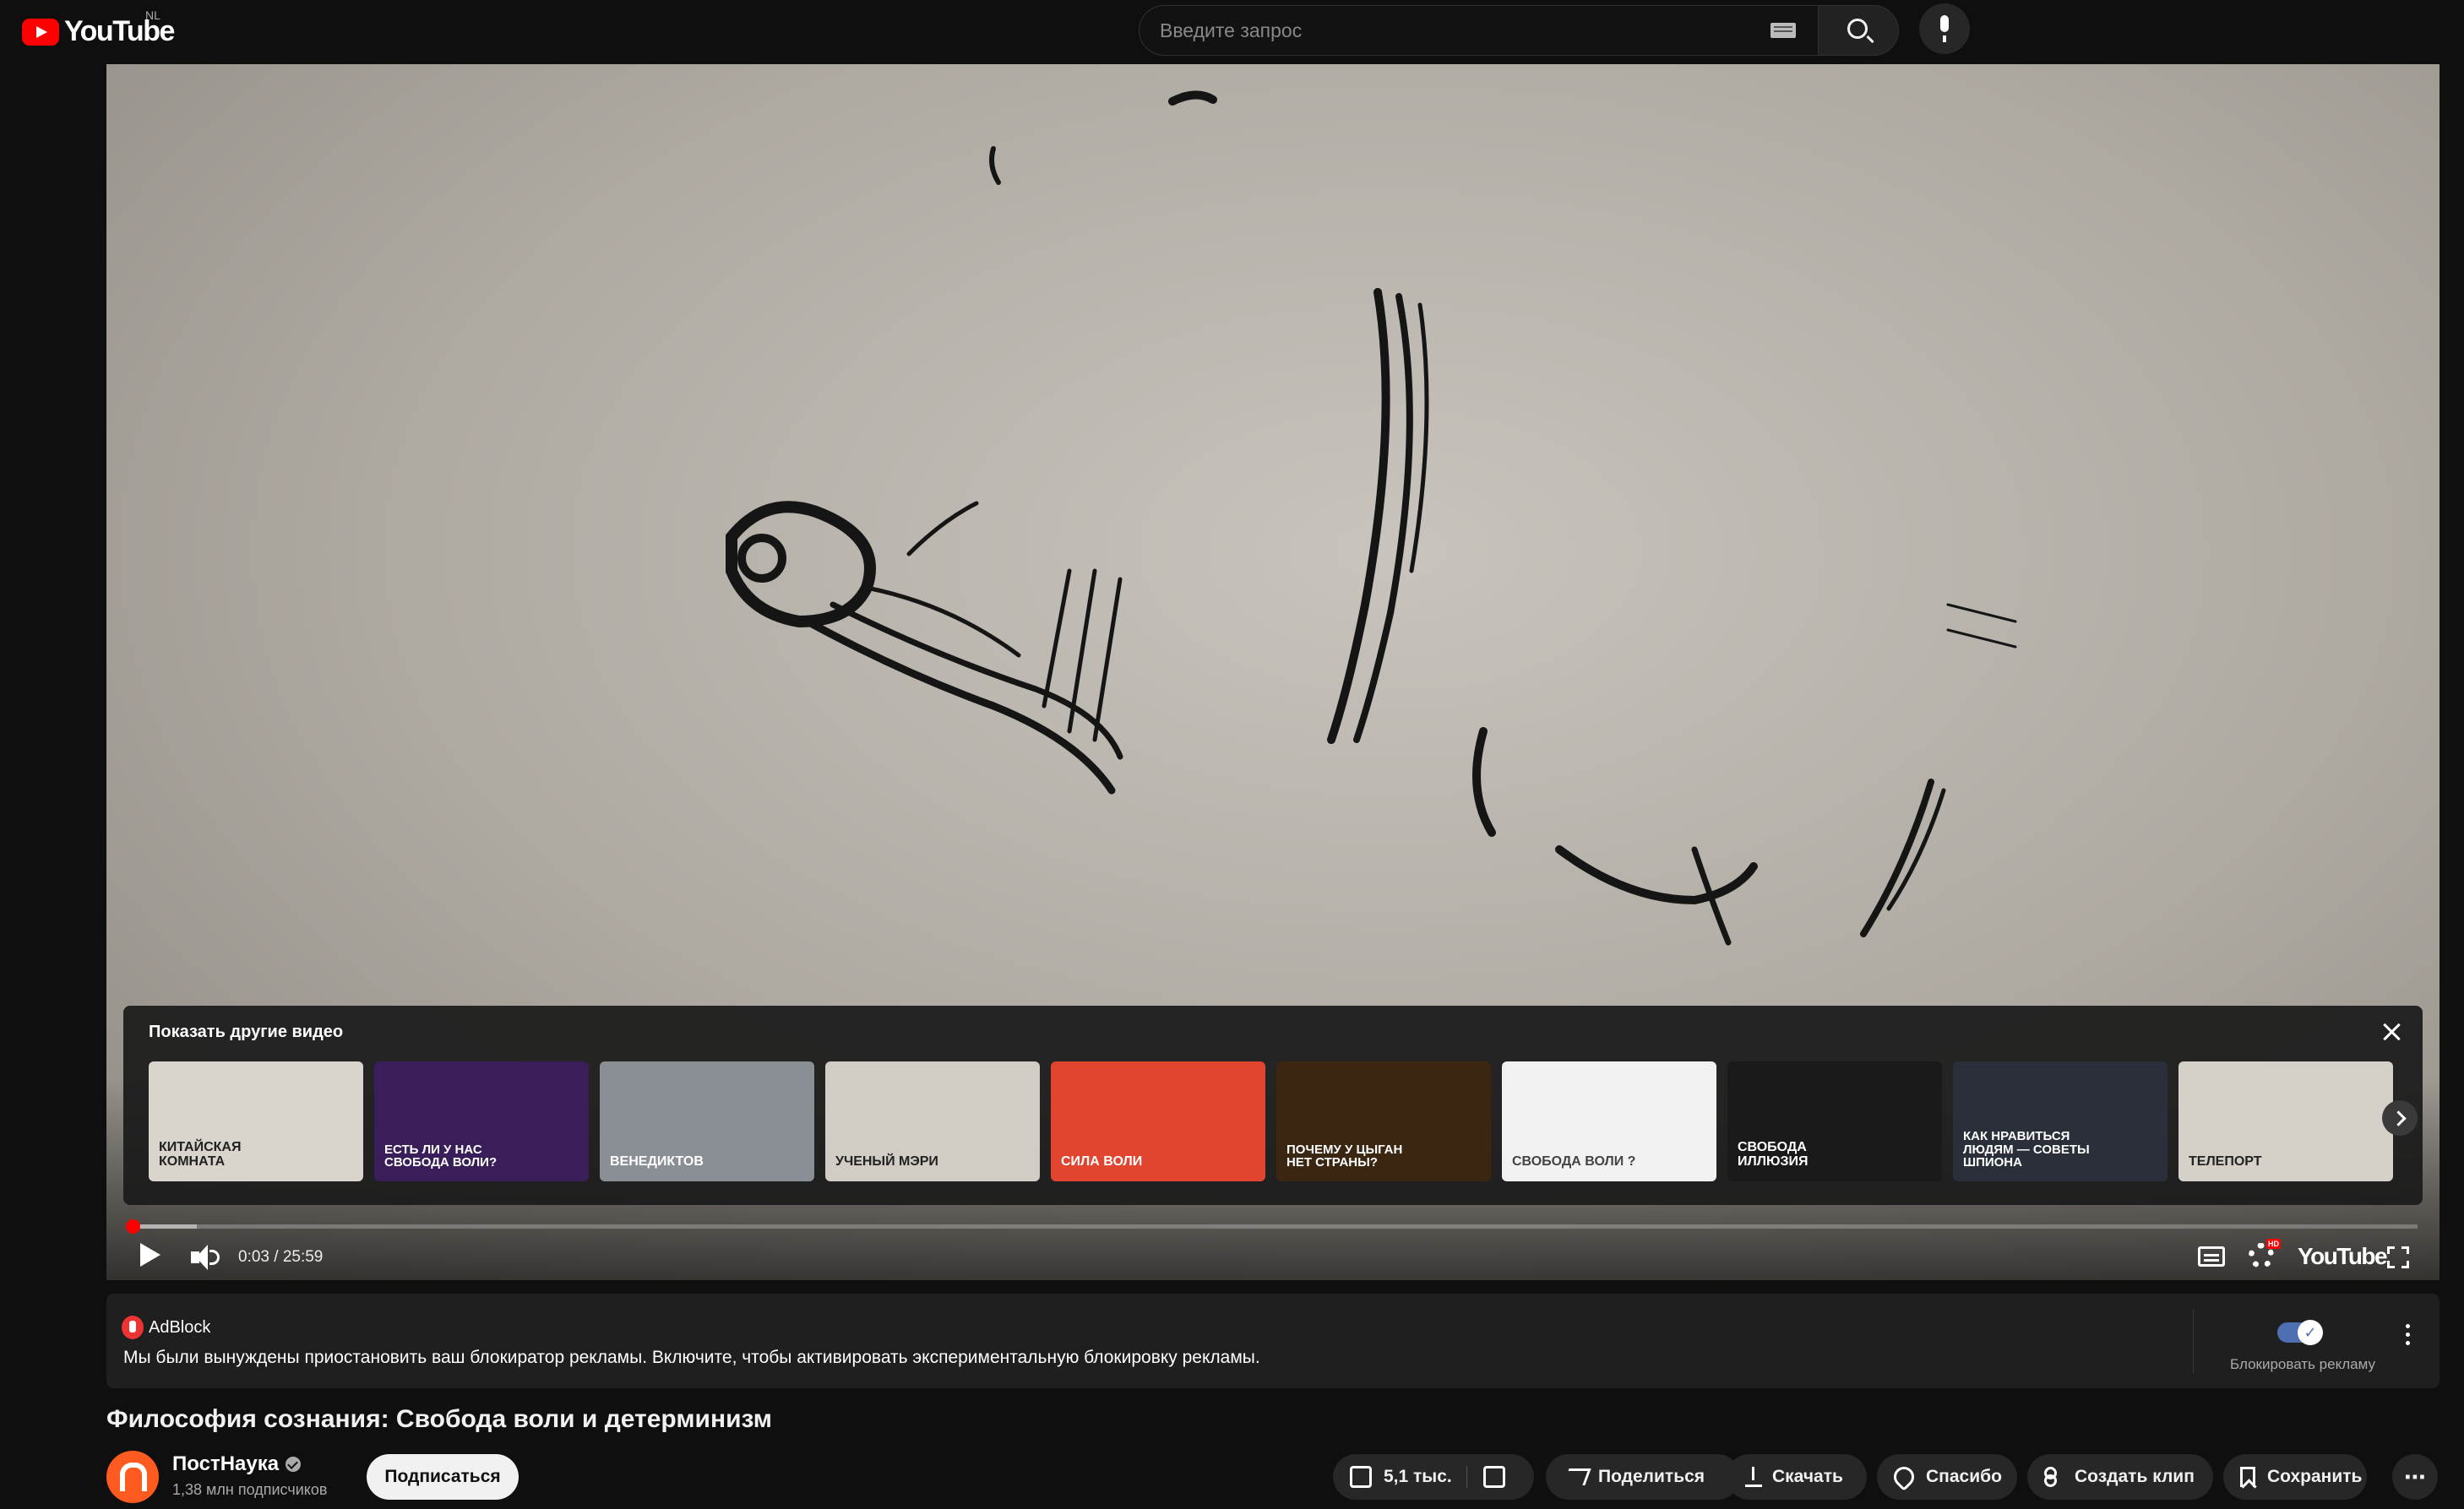  I want to click on thumbnail-text: Венедиктов, so click(657, 1162).